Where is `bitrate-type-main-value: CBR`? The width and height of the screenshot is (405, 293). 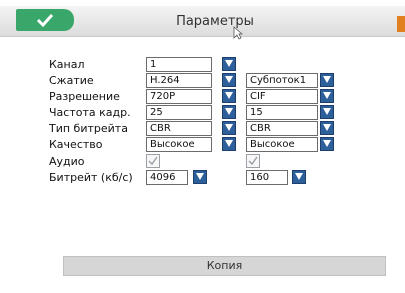 bitrate-type-main-value: CBR is located at coordinates (160, 128).